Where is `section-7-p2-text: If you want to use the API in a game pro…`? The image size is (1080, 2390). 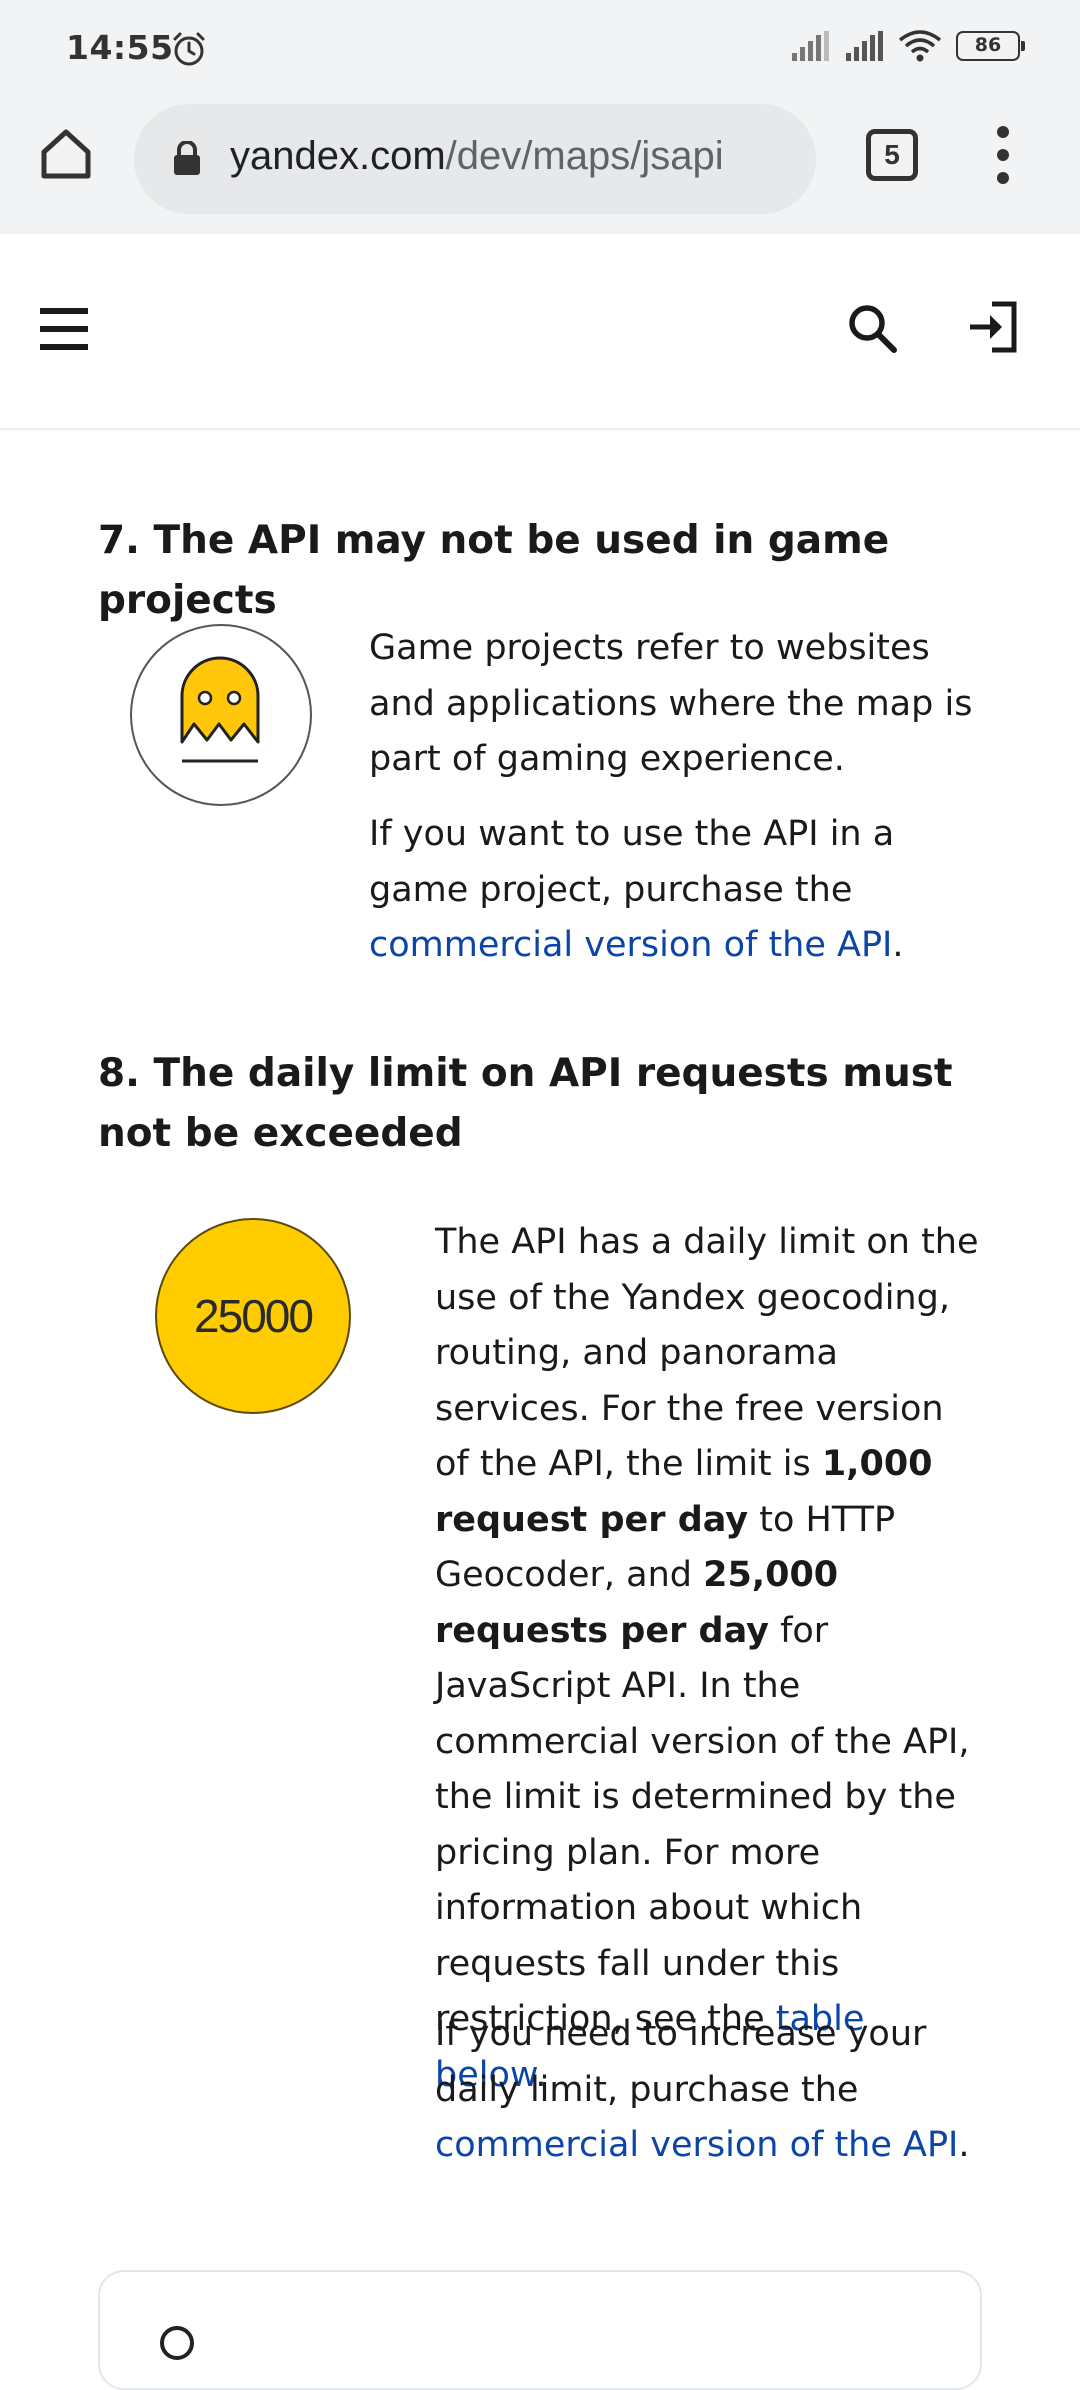 section-7-p2-text: If you want to use the API in a game pro… is located at coordinates (632, 862).